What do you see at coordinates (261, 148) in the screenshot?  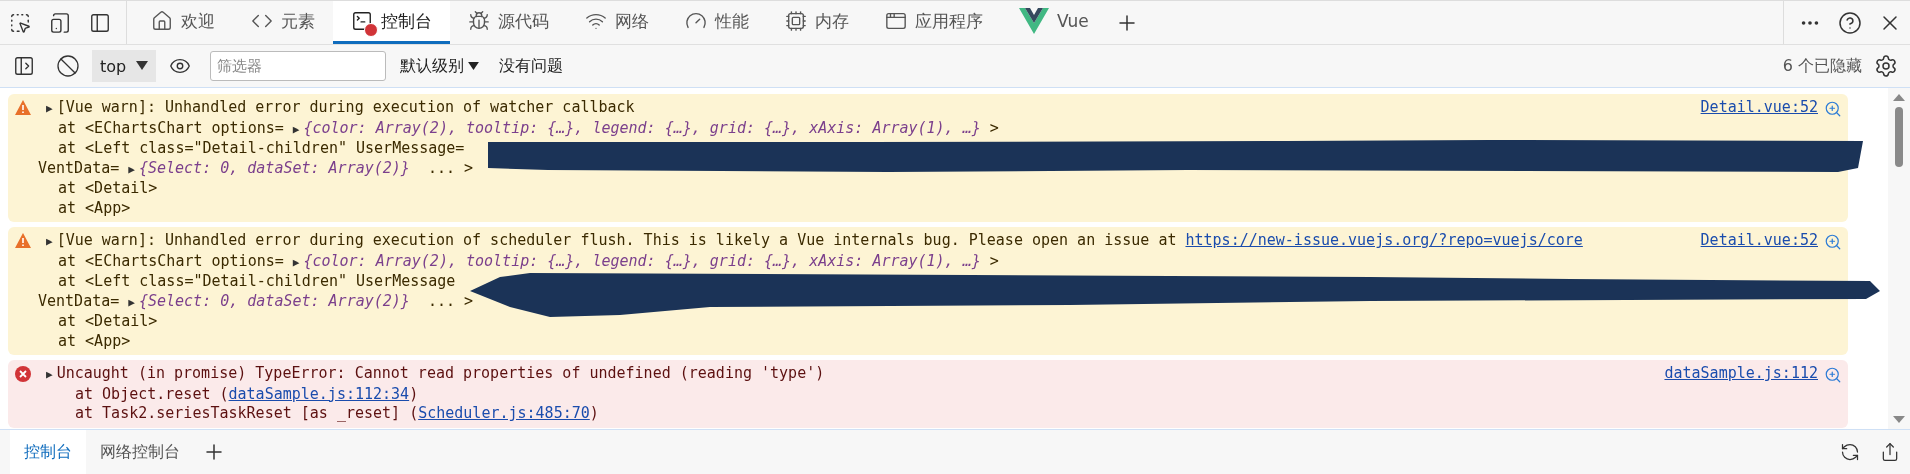 I see `log-text: at <Left class="Detail-children" UserMessage=` at bounding box center [261, 148].